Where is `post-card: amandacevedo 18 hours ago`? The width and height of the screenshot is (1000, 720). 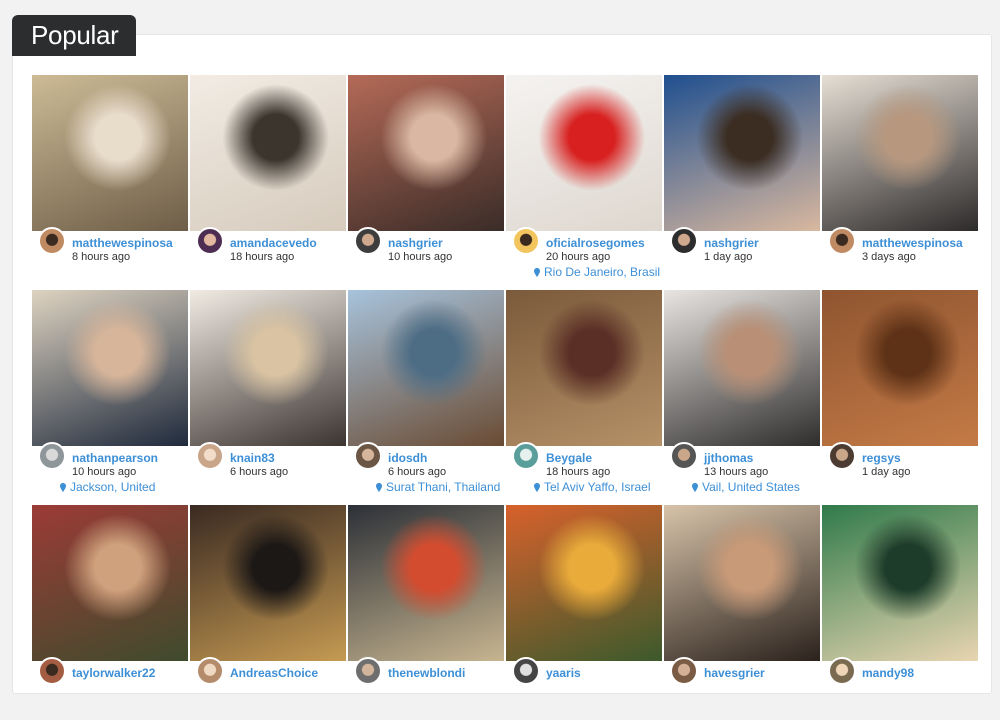
post-card: amandacevedo 18 hours ago is located at coordinates (268, 182).